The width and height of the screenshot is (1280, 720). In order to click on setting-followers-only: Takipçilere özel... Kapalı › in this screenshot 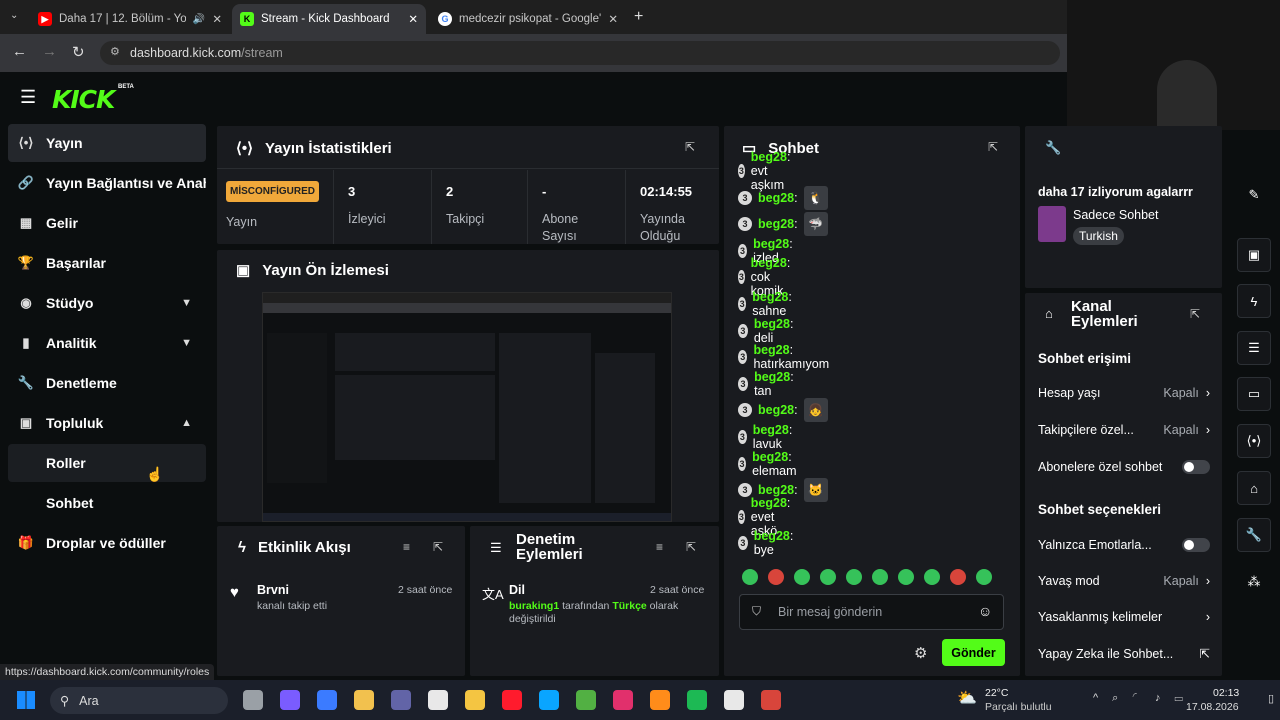, I will do `click(1124, 430)`.